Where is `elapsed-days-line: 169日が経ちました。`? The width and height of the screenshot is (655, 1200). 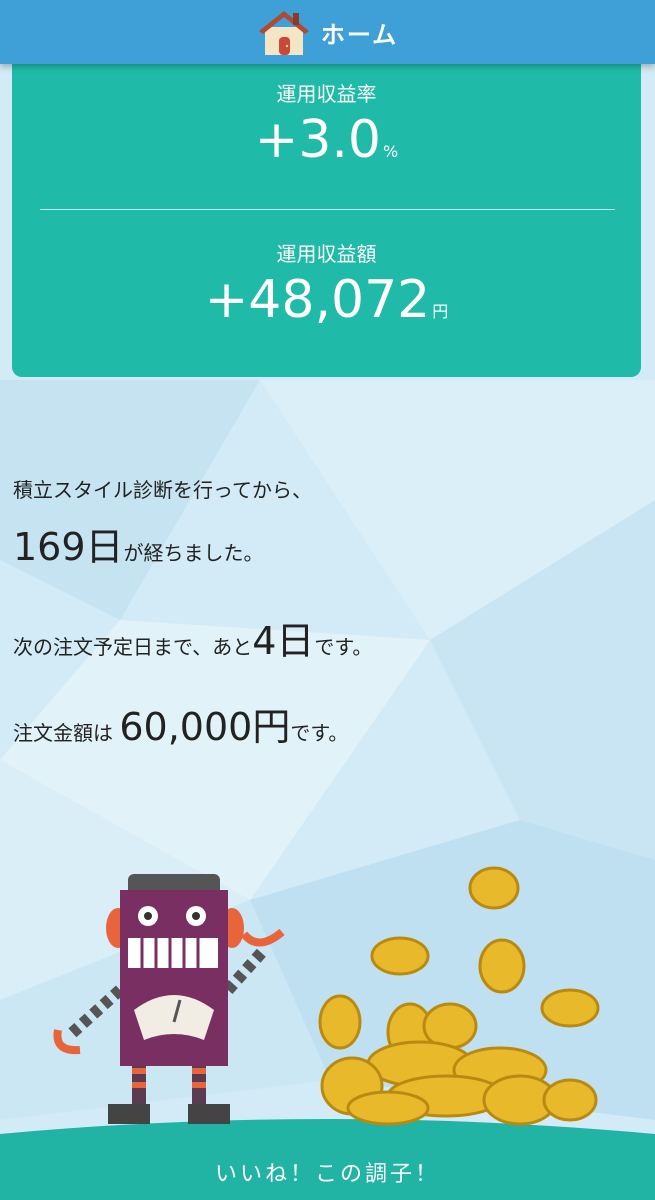
elapsed-days-line: 169日が経ちました。 is located at coordinates (138, 543).